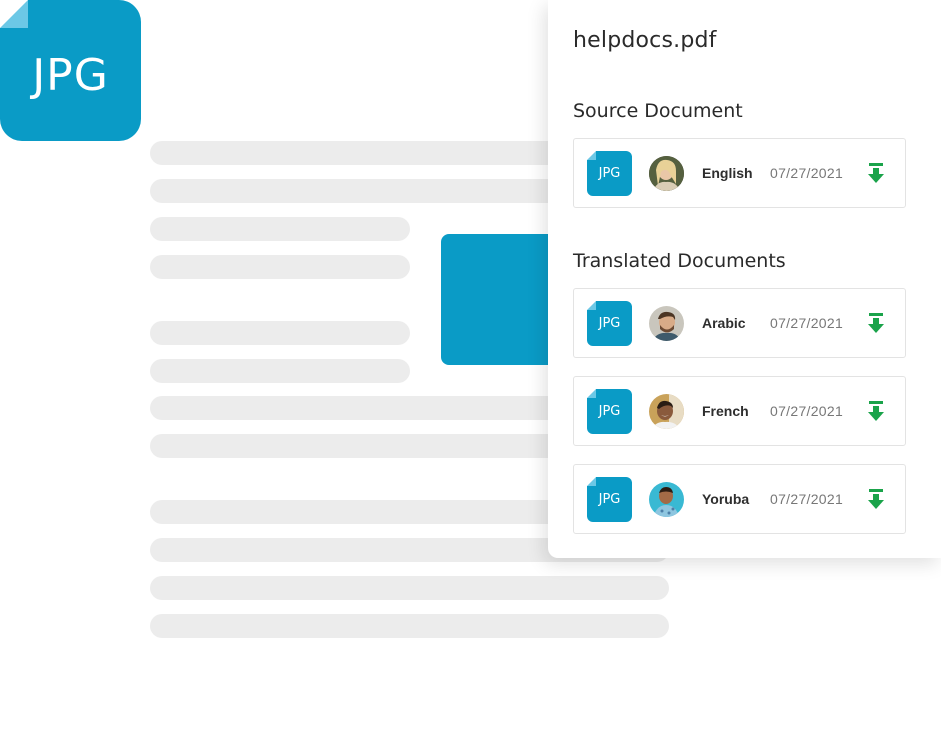  Describe the element at coordinates (724, 323) in the screenshot. I see `language-label: Arabic` at that location.